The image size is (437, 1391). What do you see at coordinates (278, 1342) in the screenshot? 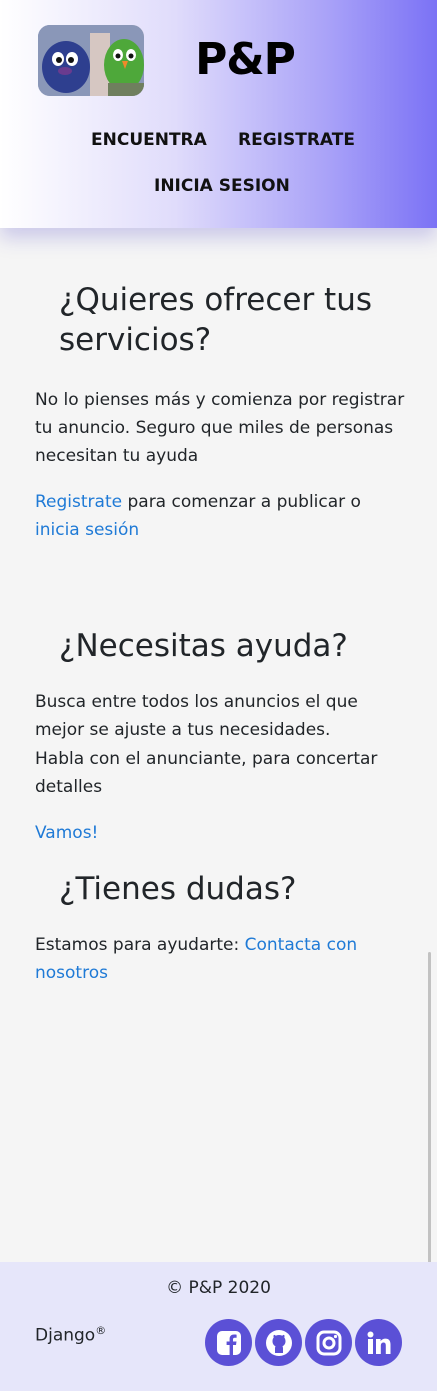
I see `github-icon` at bounding box center [278, 1342].